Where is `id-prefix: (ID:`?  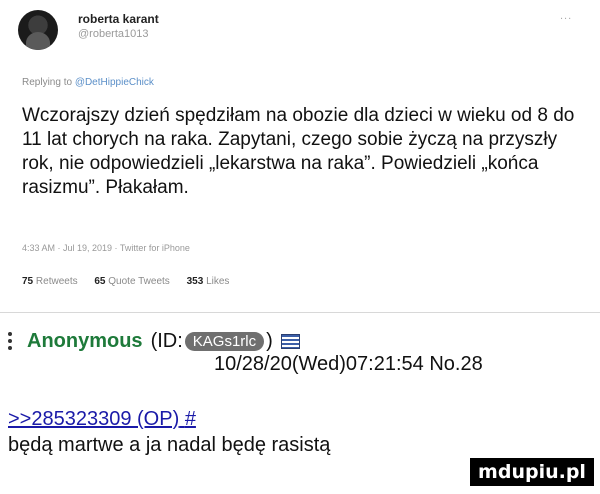
id-prefix: (ID: is located at coordinates (166, 340).